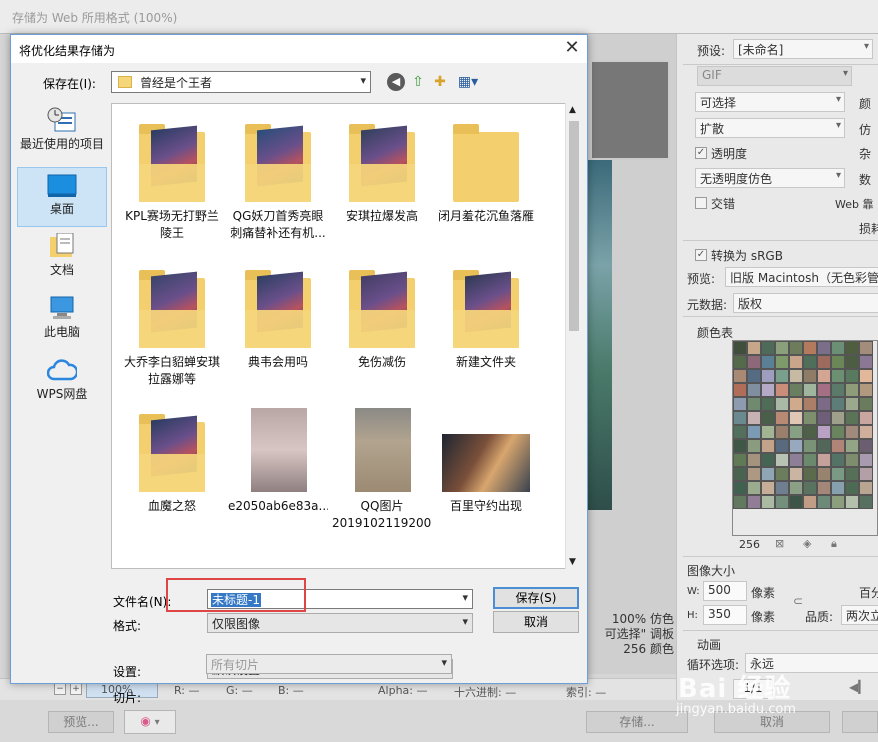 The width and height of the screenshot is (878, 742). What do you see at coordinates (172, 326) in the screenshot?
I see `file-item: 大乔李白貂蝉安琪拉露娜等` at bounding box center [172, 326].